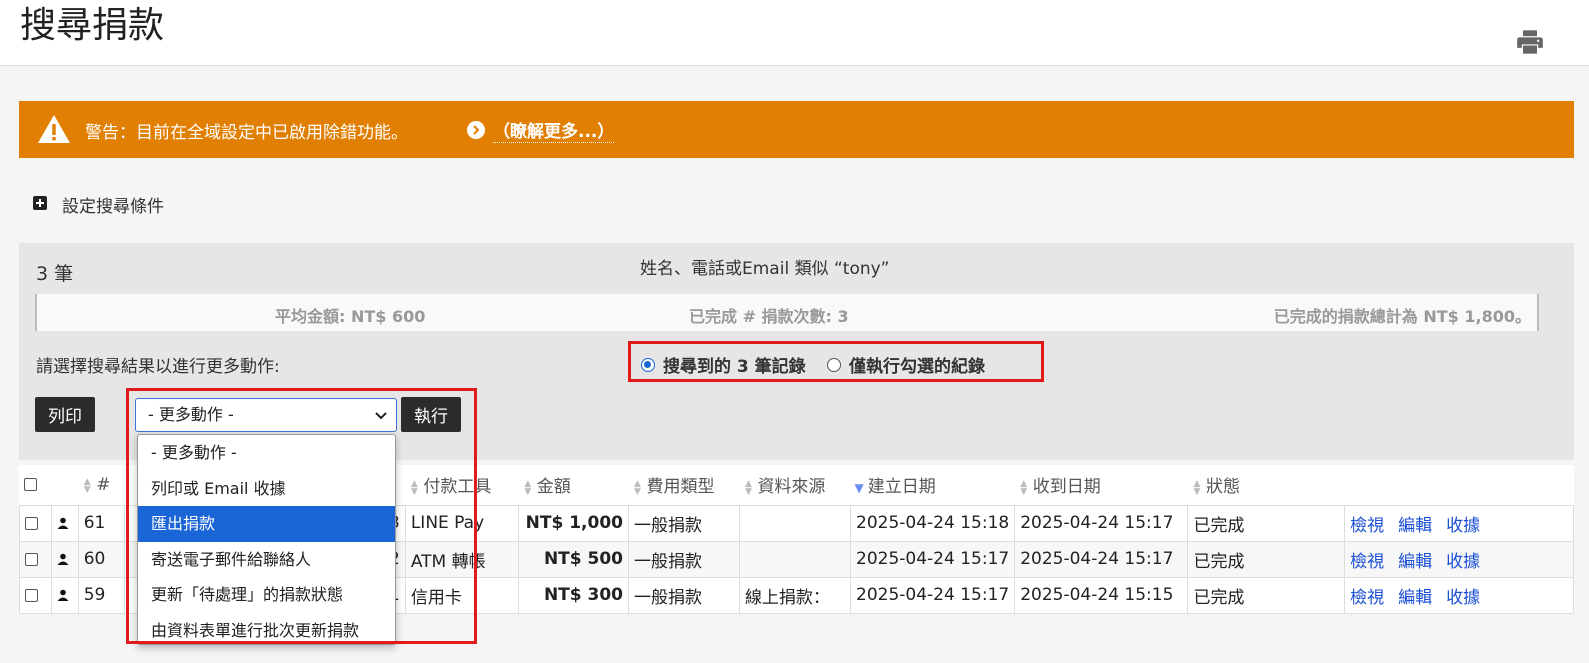 This screenshot has width=1589, height=663. Describe the element at coordinates (795, 485) in the screenshot. I see `header-source: ▲ ▼ 資料來源` at that location.